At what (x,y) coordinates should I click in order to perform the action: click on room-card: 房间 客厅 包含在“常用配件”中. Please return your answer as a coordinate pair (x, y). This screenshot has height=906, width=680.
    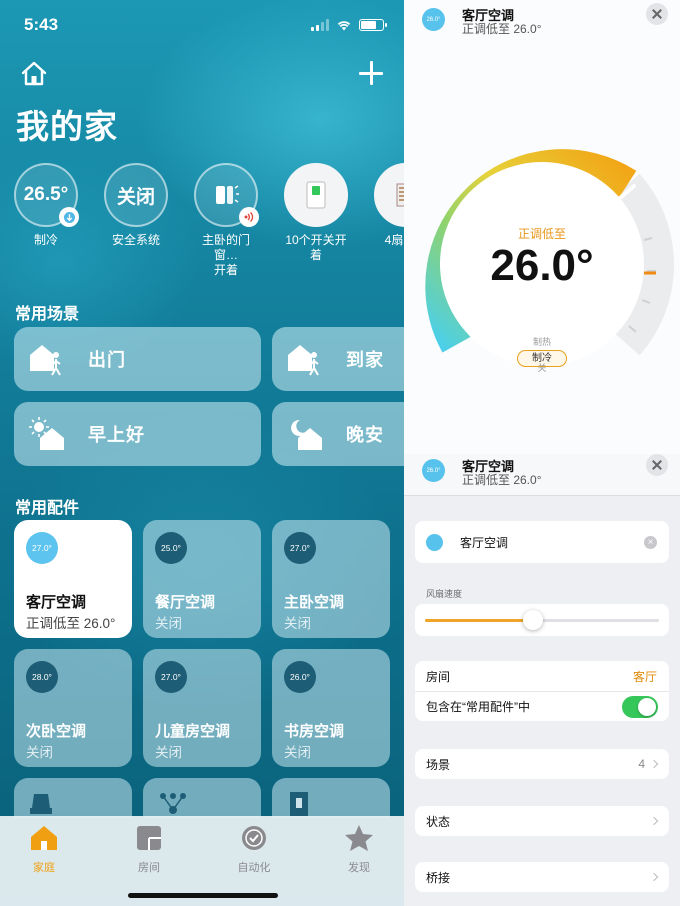
    Looking at the image, I should click on (542, 691).